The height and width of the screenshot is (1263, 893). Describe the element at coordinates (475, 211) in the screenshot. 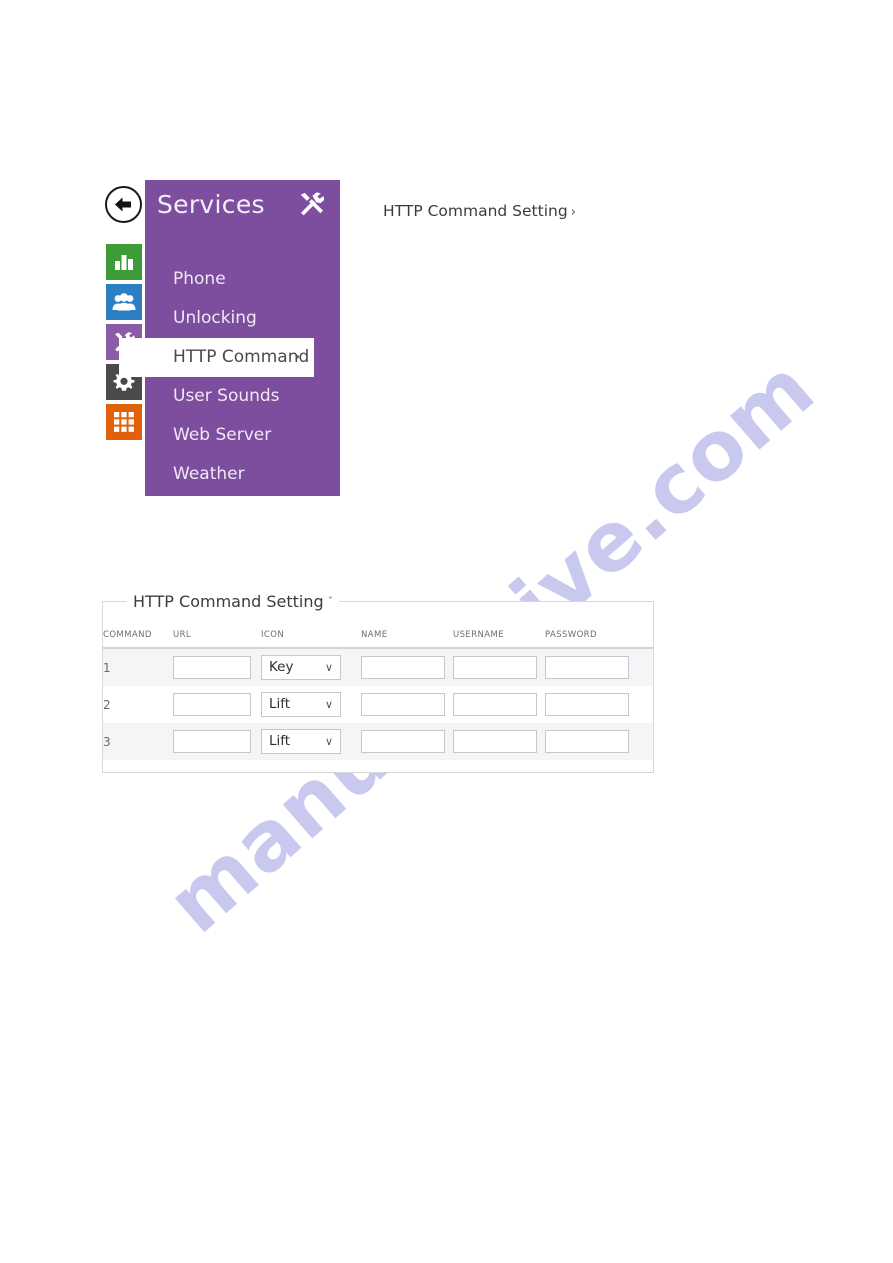

I see `caption-text: HTTP Command Setting` at that location.